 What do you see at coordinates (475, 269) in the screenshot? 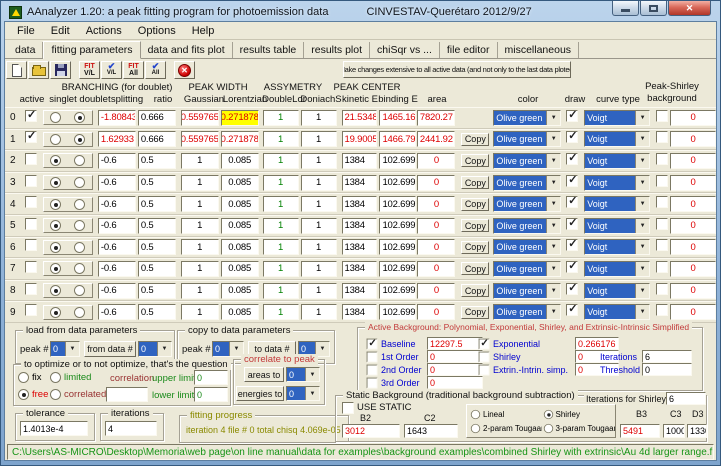
I see `copy-button: Copy` at bounding box center [475, 269].